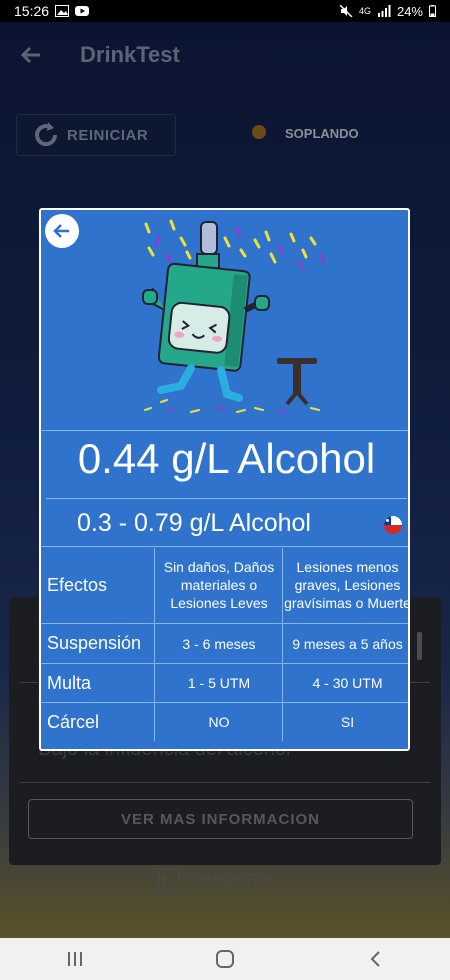 Image resolution: width=450 pixels, height=980 pixels. I want to click on restart-button: REINICIAR, so click(96, 135).